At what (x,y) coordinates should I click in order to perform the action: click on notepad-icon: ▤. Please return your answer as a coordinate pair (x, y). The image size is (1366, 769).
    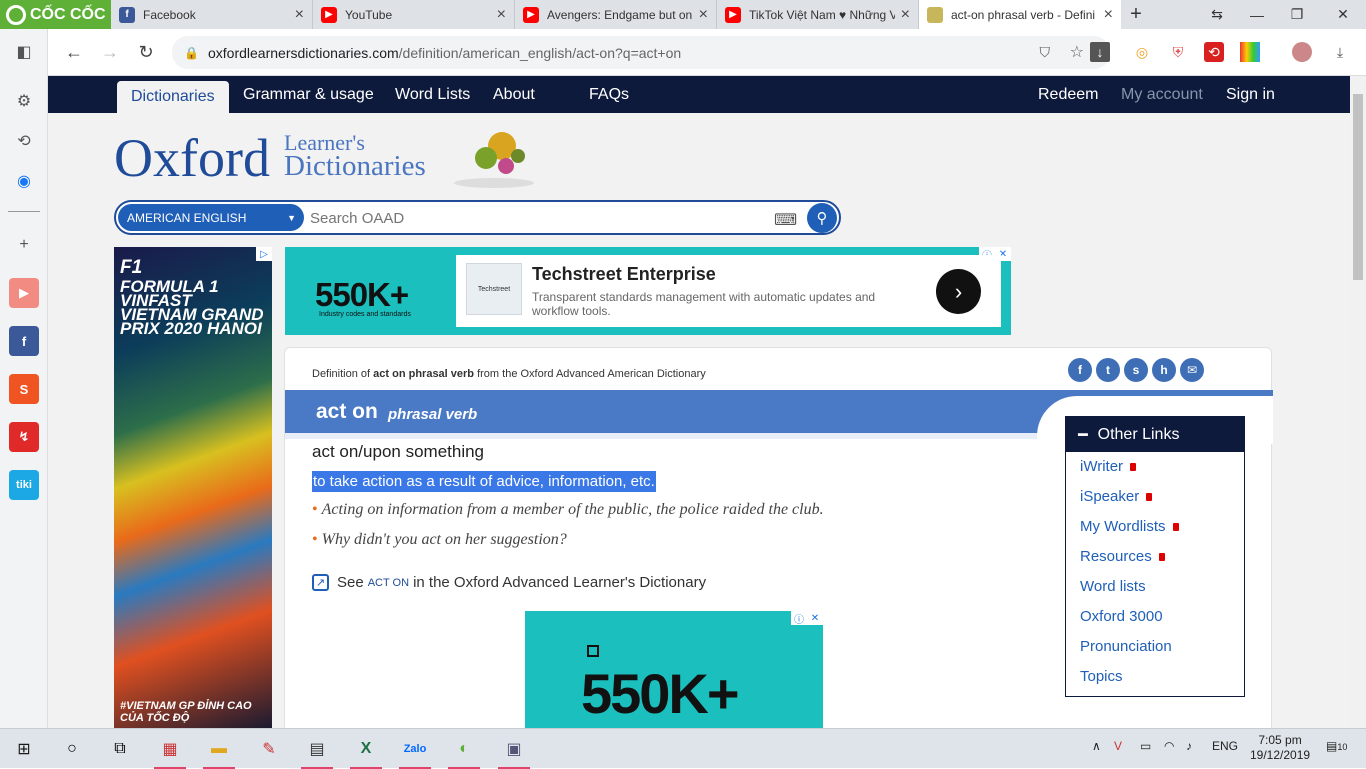
    Looking at the image, I should click on (317, 751).